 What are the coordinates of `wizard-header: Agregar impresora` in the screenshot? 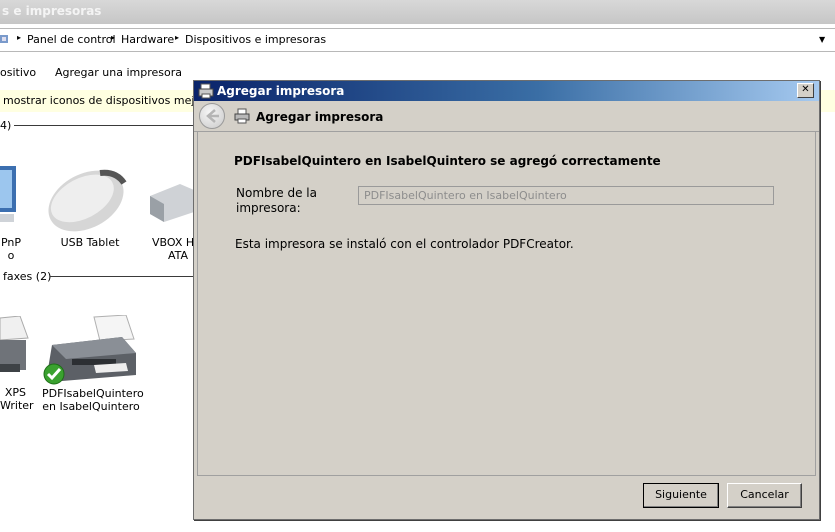 It's located at (506, 116).